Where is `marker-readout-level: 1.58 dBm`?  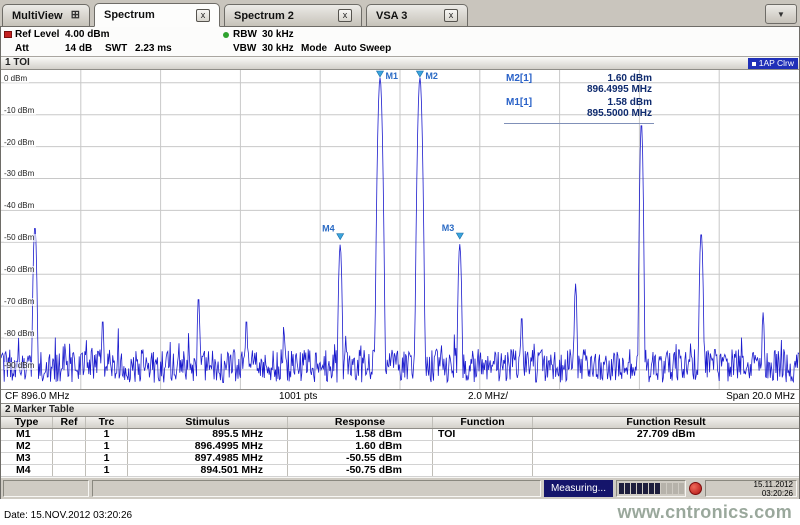 marker-readout-level: 1.58 dBm is located at coordinates (629, 102).